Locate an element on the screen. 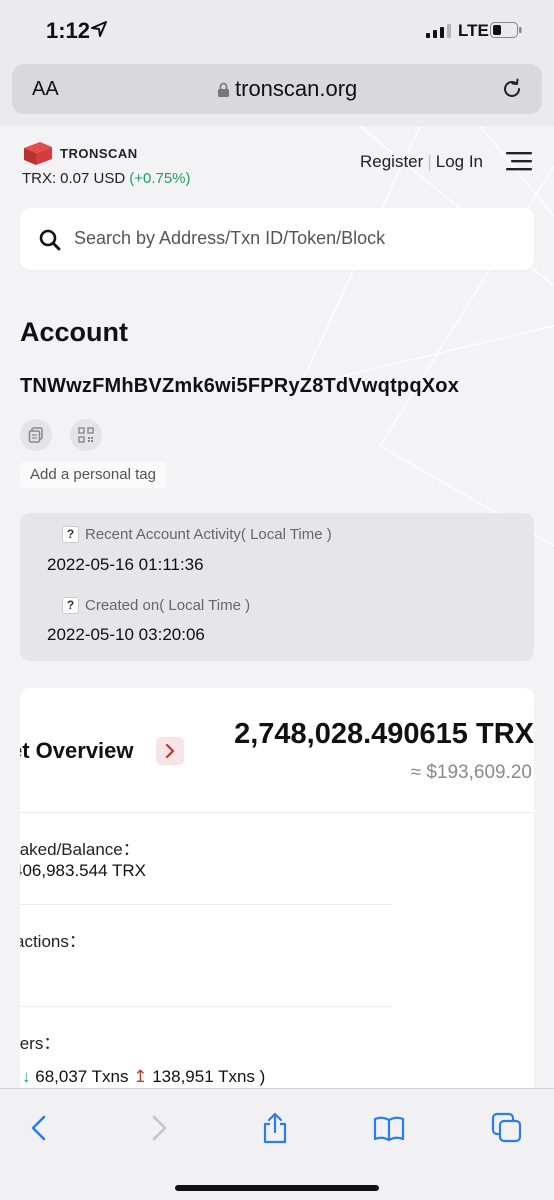  price-label: TRX: is located at coordinates (39, 178).